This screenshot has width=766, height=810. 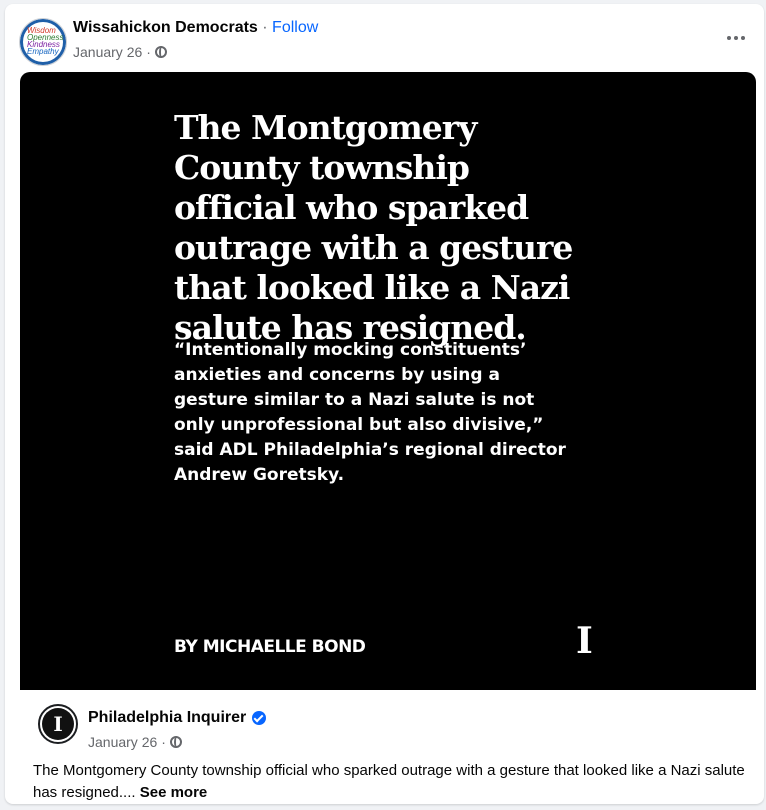 I want to click on page-name-line: Wissahickon Democrats · Follow, so click(x=195, y=28).